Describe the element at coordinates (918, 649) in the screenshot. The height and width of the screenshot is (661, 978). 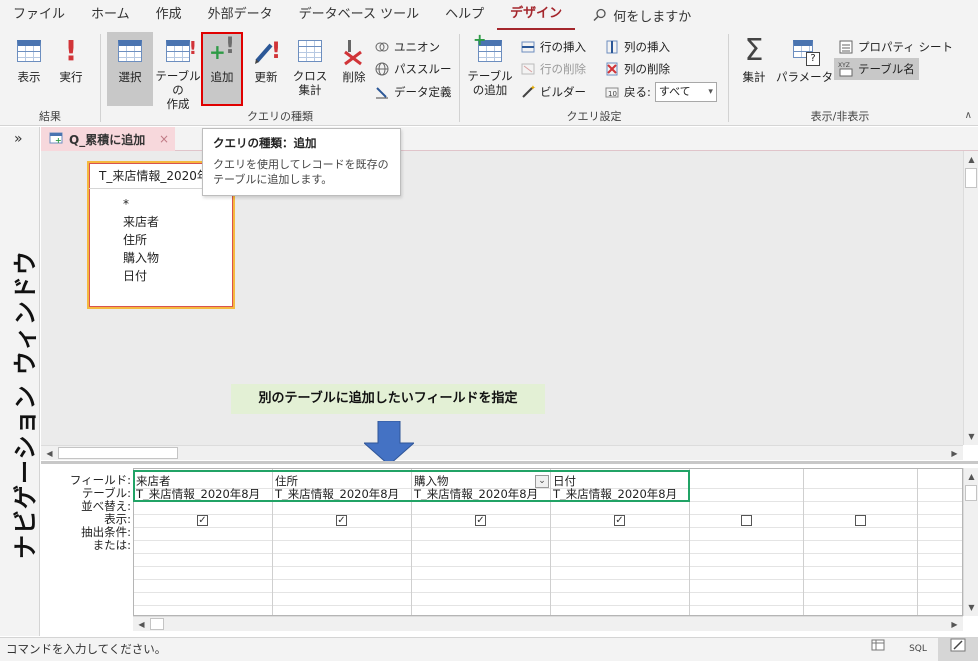
I see `sql-view-button: SQL` at that location.